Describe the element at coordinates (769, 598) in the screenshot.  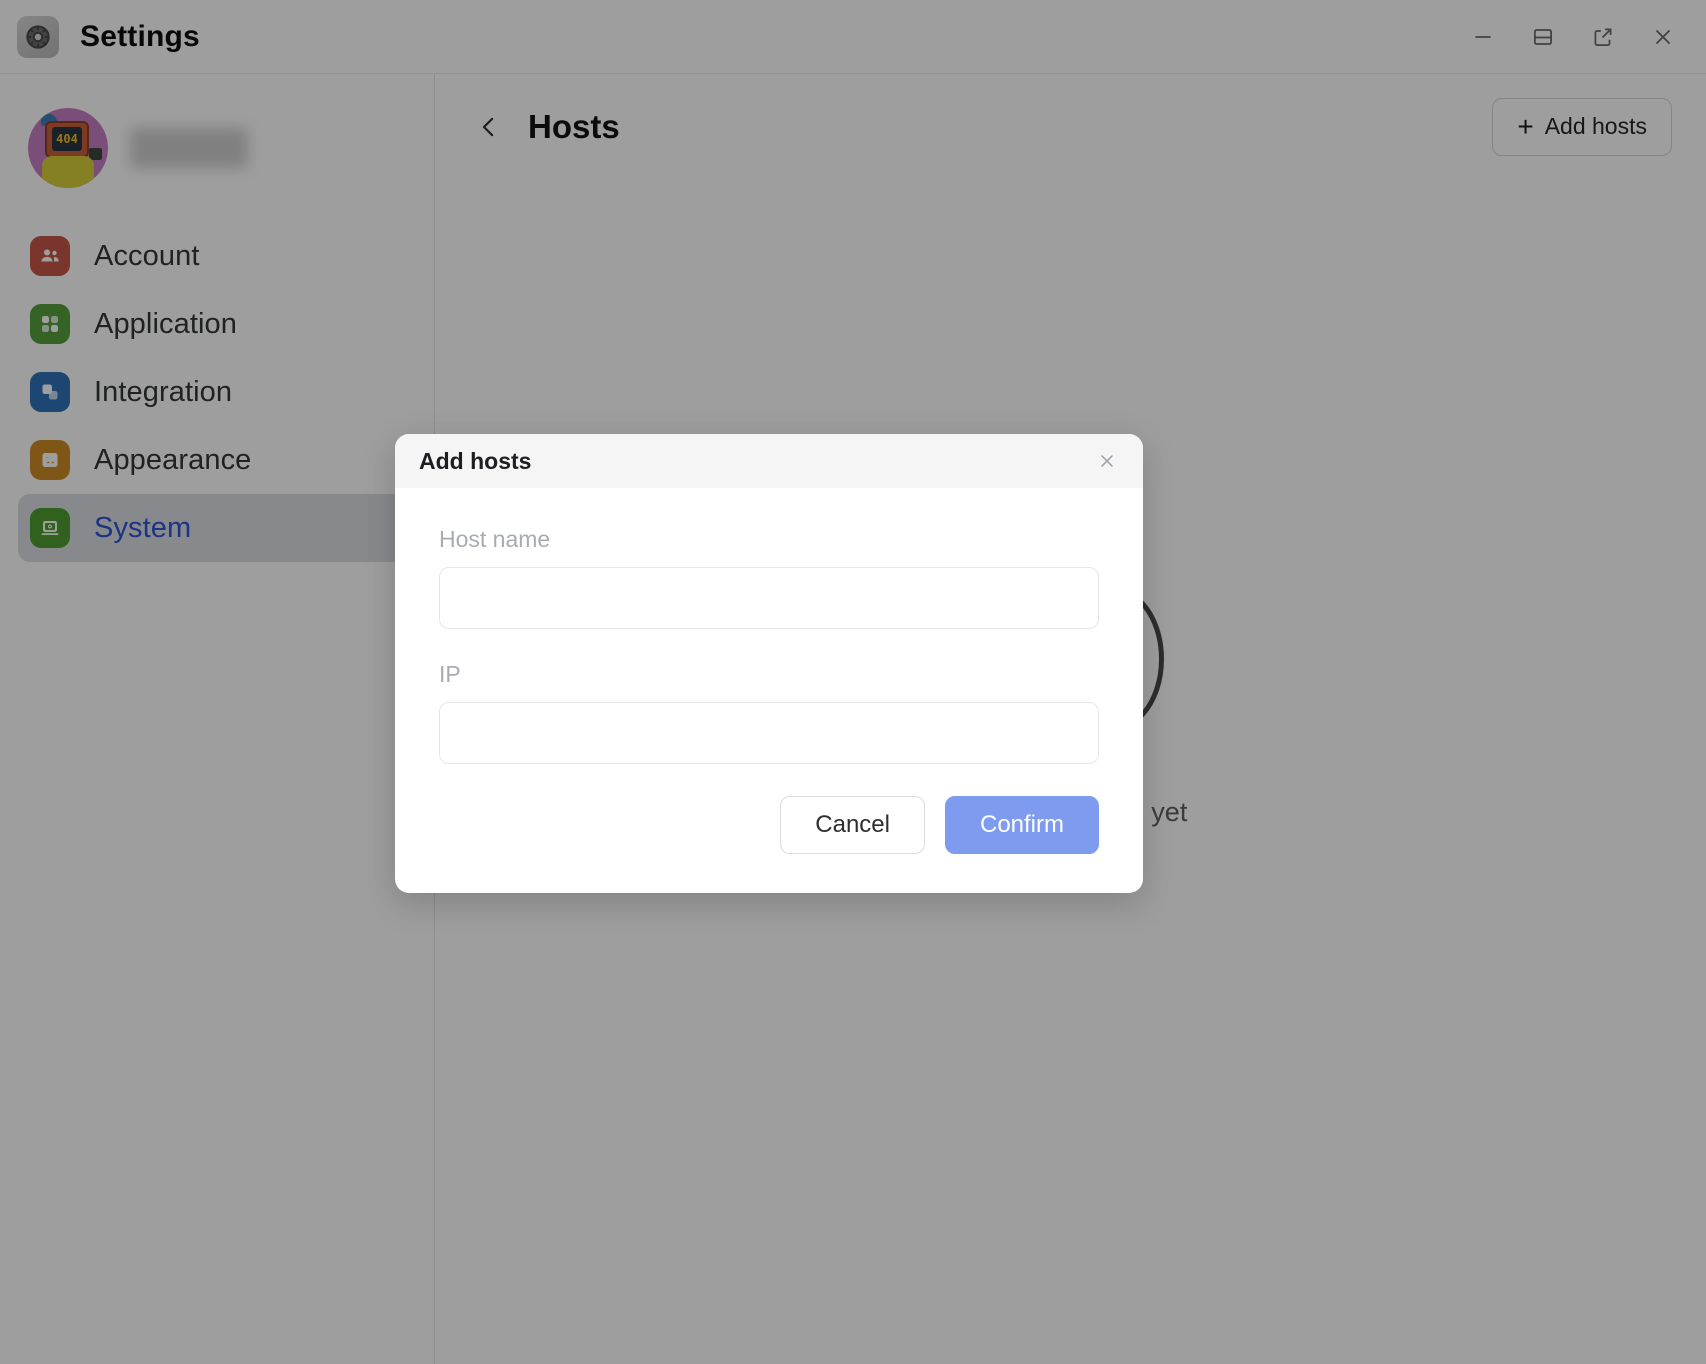
I see `host-name-input` at that location.